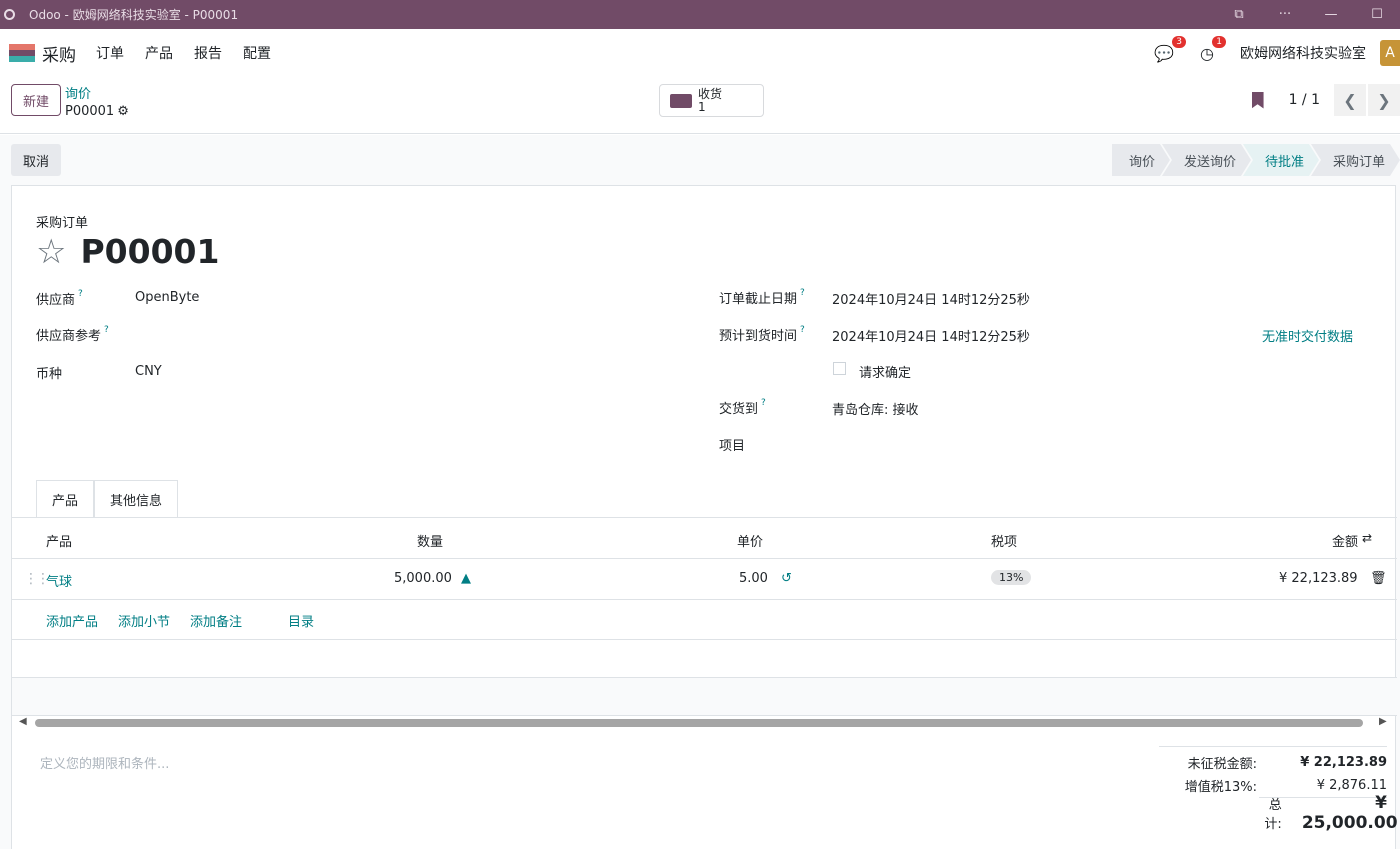 Image resolution: width=1400 pixels, height=849 pixels. What do you see at coordinates (1141, 160) in the screenshot?
I see `stage-rfq: 询价` at bounding box center [1141, 160].